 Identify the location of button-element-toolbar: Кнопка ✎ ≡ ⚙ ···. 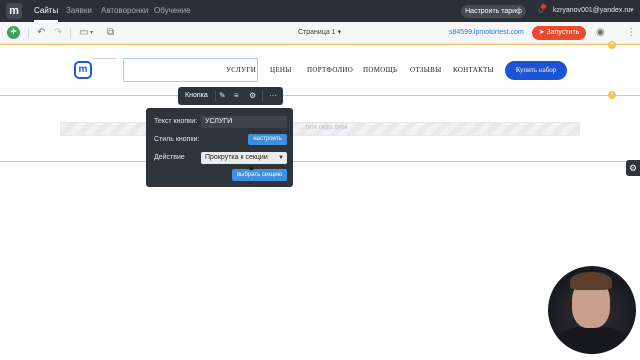
(230, 96).